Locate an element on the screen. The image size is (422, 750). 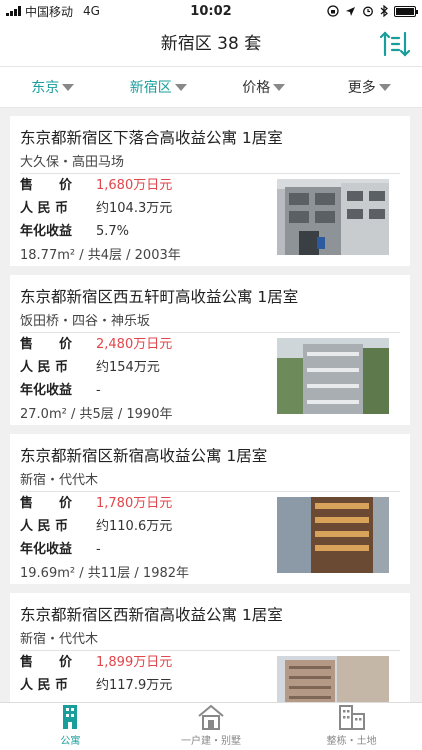
rmb-row: 人 民 币 约110.6万元 is located at coordinates (96, 527).